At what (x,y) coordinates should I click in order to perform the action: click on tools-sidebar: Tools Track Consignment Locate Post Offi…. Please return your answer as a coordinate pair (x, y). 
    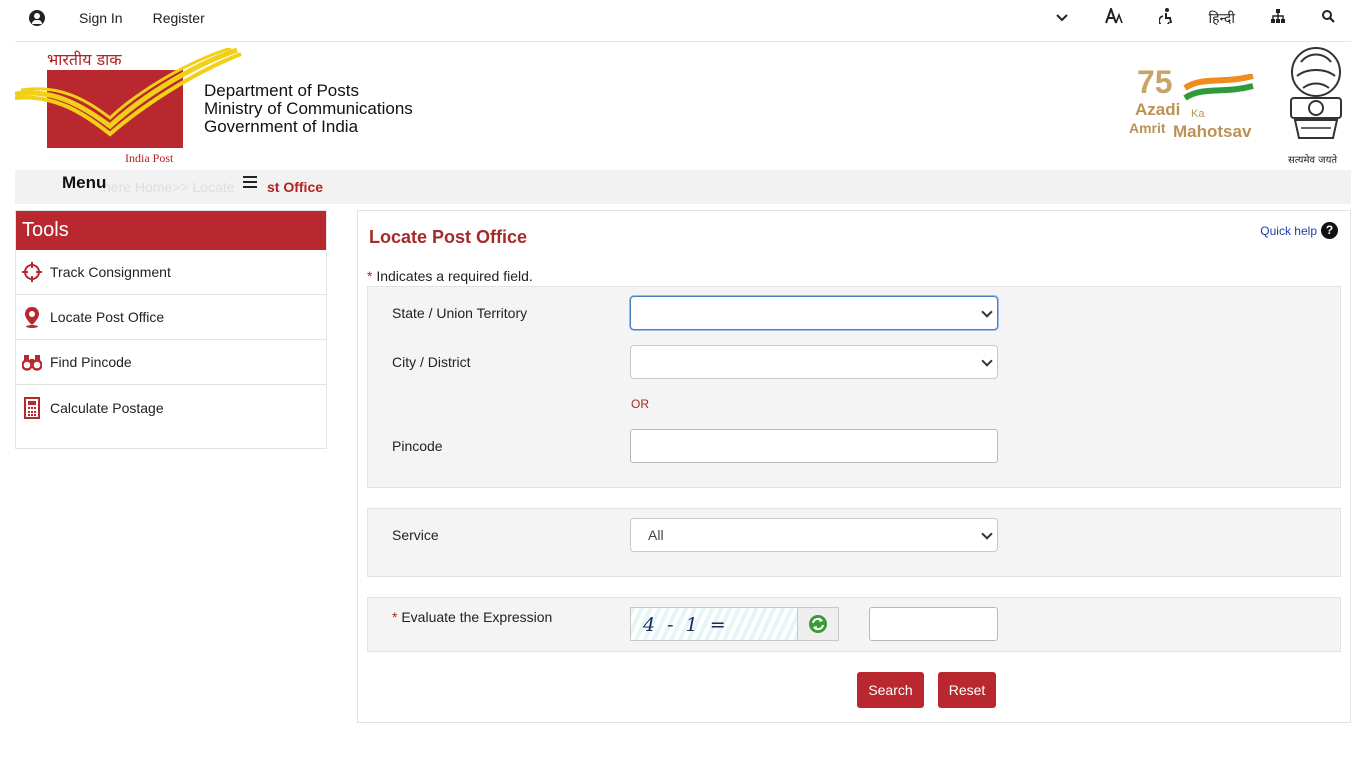
    Looking at the image, I should click on (171, 329).